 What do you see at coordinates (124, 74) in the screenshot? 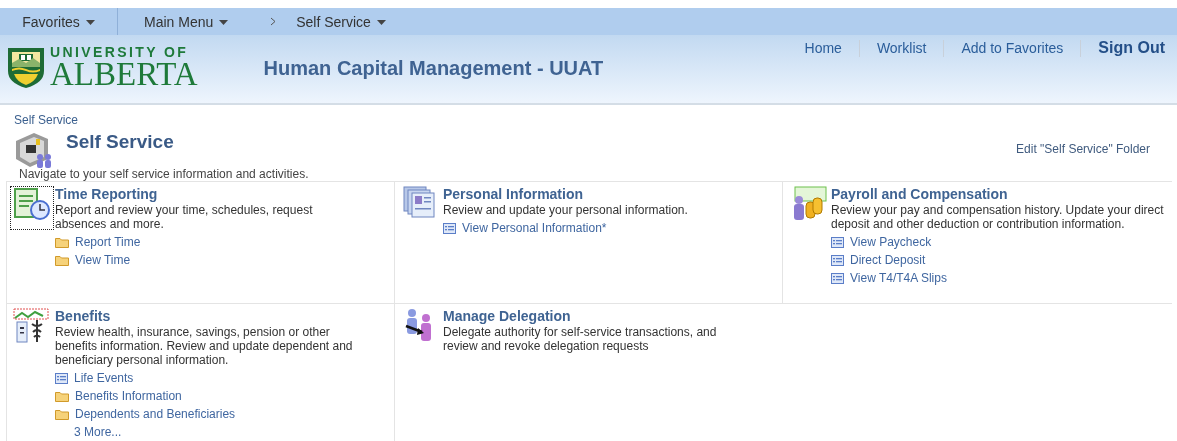
I see `logo-text: ALBERTA` at bounding box center [124, 74].